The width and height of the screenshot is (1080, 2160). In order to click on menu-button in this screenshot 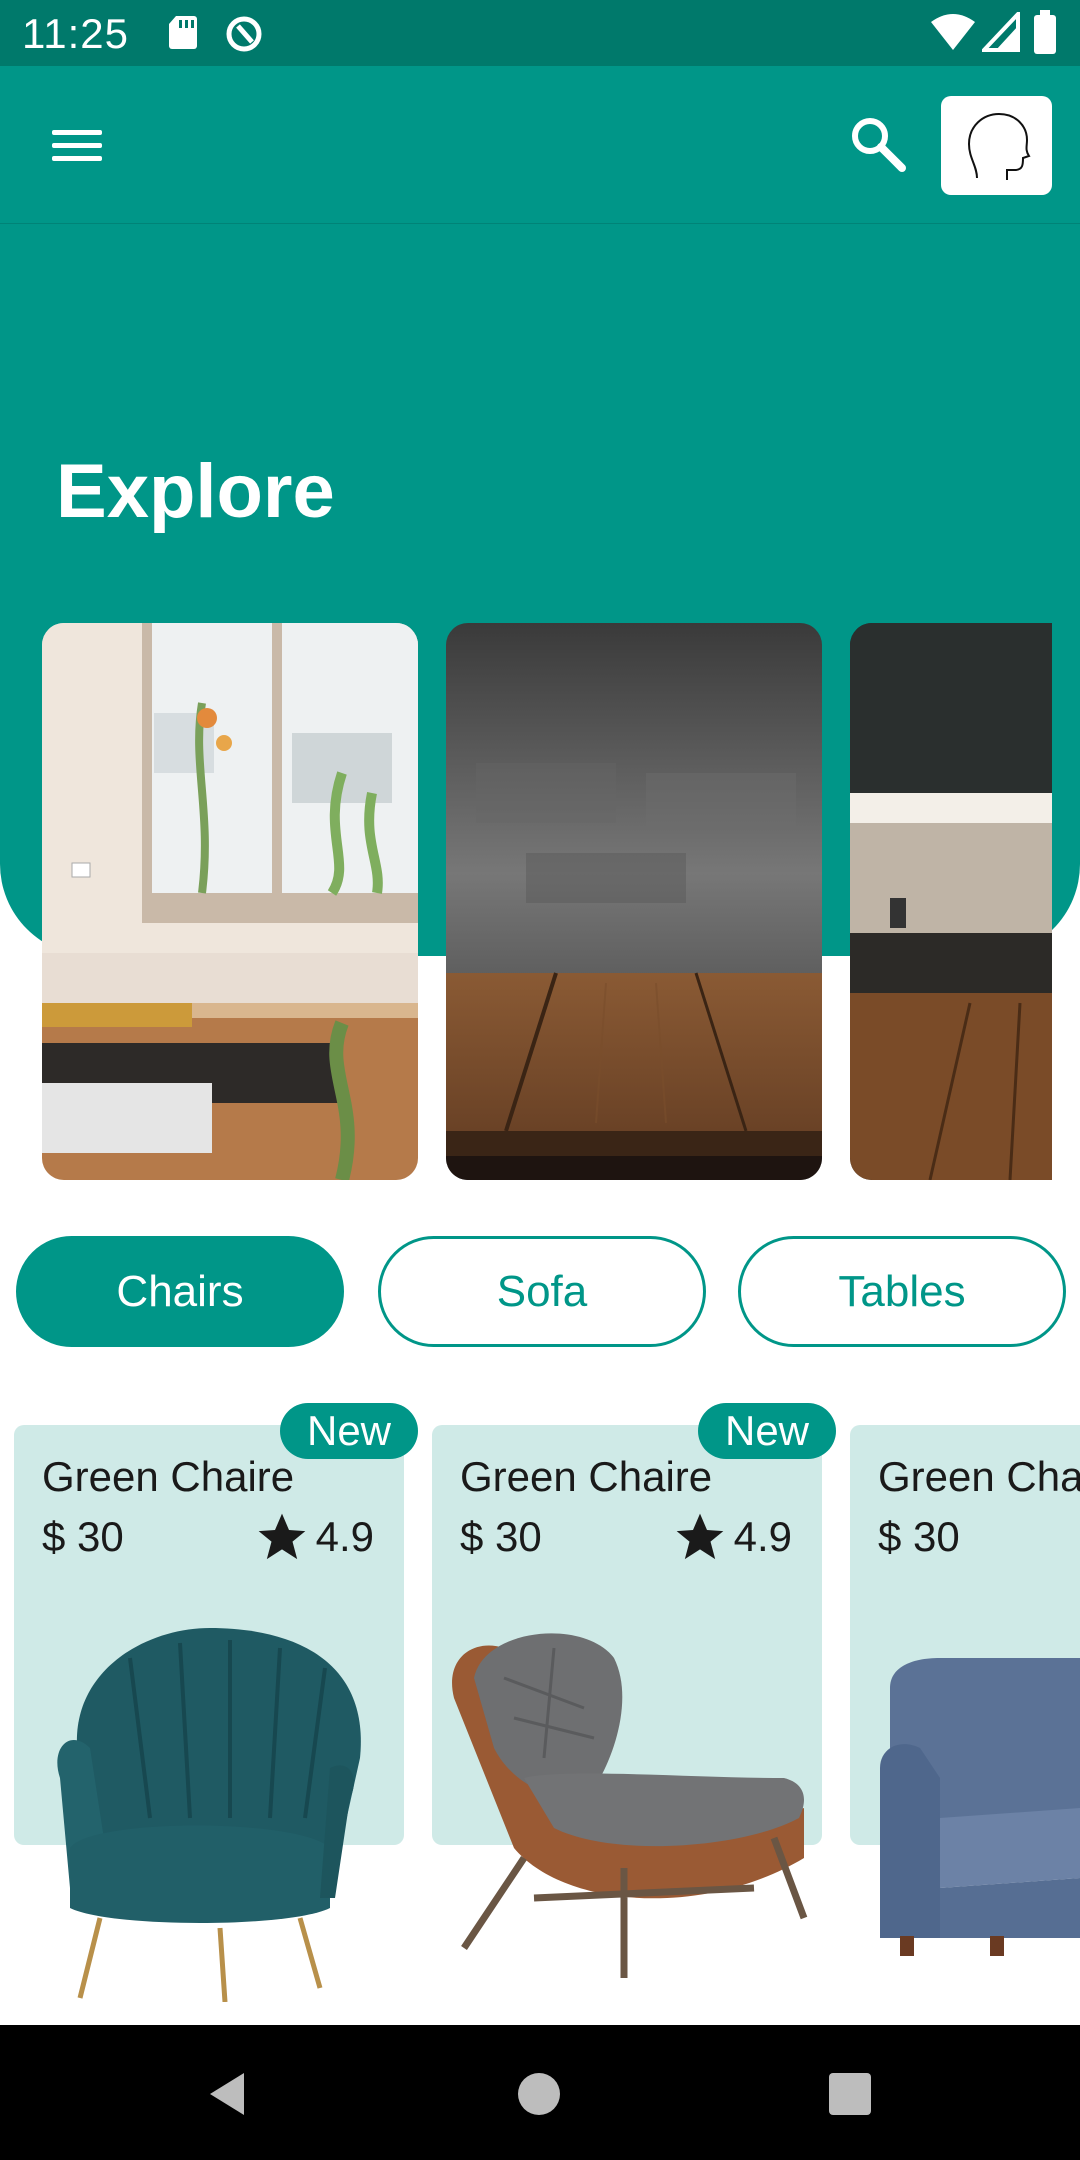, I will do `click(79, 145)`.